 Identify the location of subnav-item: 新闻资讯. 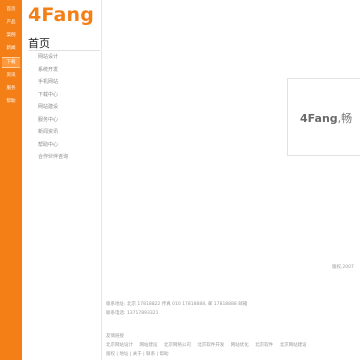
(53, 132).